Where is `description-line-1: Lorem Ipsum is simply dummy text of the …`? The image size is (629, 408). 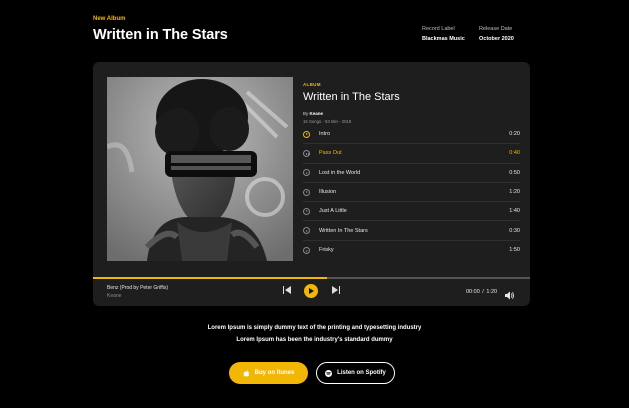 description-line-1: Lorem Ipsum is simply dummy text of the … is located at coordinates (314, 328).